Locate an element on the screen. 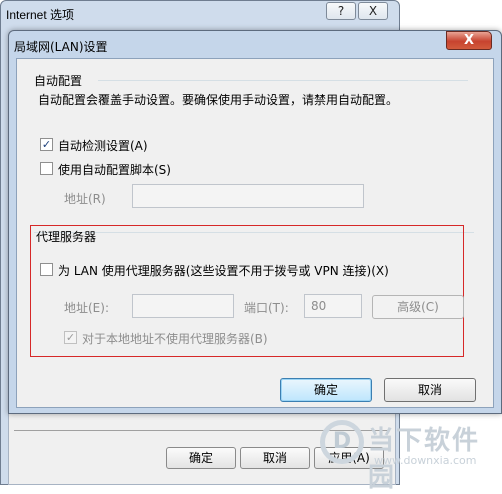  bg-cancel-button: 取消 is located at coordinates (275, 458).